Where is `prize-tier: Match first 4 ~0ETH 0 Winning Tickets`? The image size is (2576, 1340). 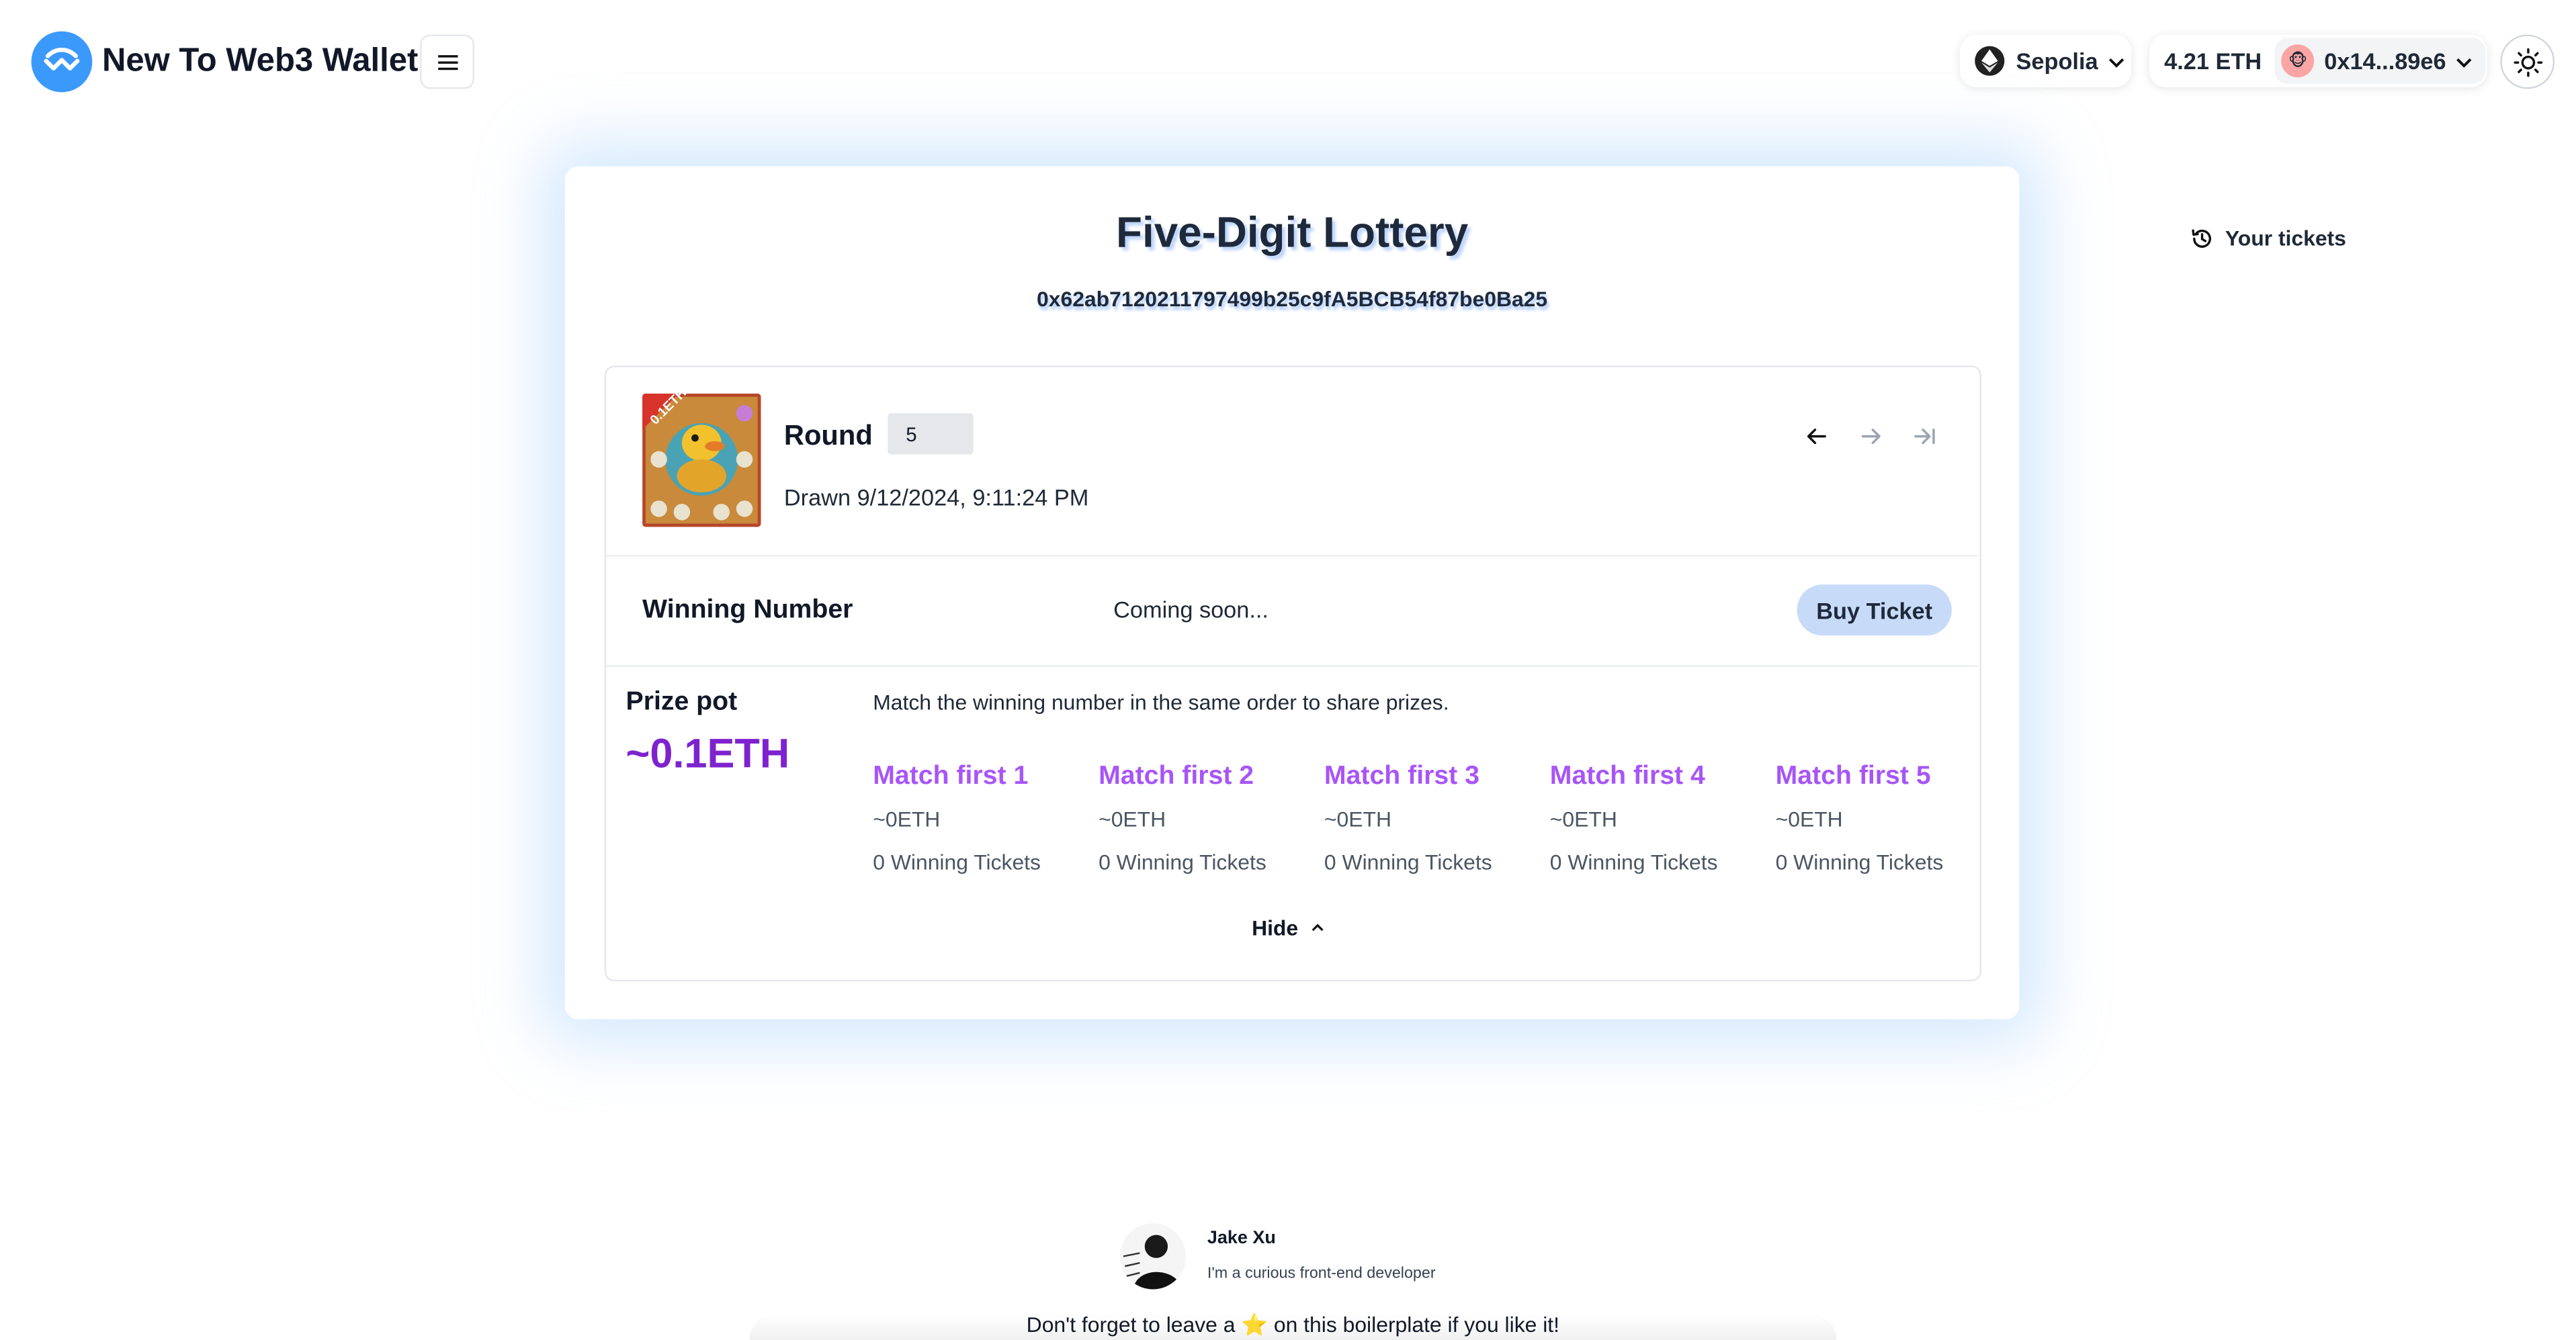
prize-tier: Match first 4 ~0ETH 0 Winning Tickets is located at coordinates (1657, 818).